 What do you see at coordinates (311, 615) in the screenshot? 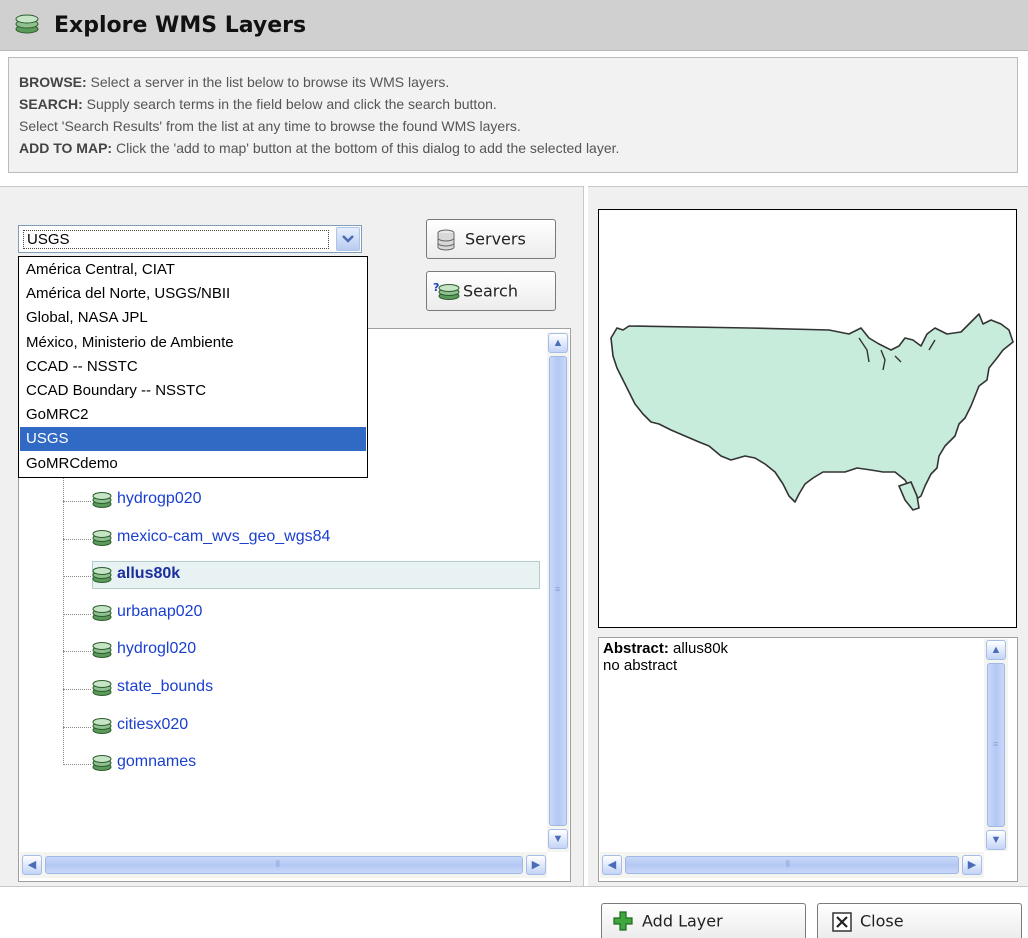
I see `tree-node-layer: urbanap020` at bounding box center [311, 615].